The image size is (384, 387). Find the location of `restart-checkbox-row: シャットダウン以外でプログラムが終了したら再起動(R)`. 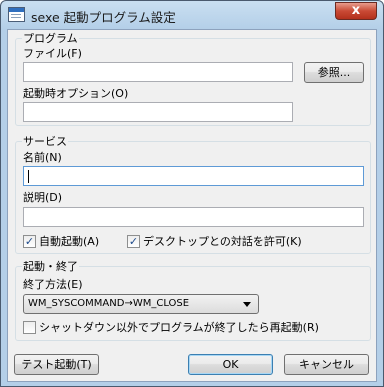

restart-checkbox-row: シャットダウン以外でプログラムが終了したら再起動(R) is located at coordinates (183, 328).